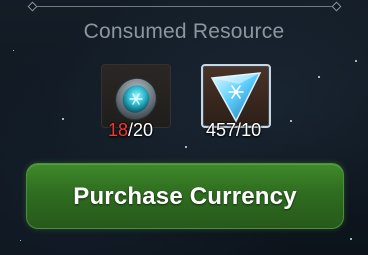 The image size is (368, 255). Describe the element at coordinates (185, 6) in the screenshot. I see `top-divider` at that location.